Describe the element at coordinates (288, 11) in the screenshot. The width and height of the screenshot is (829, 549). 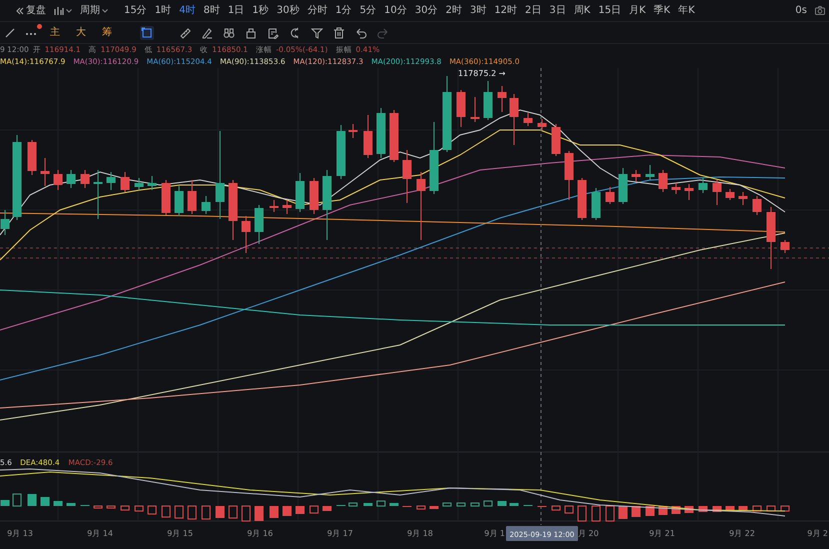
I see `interval-tab: 30秒` at that location.